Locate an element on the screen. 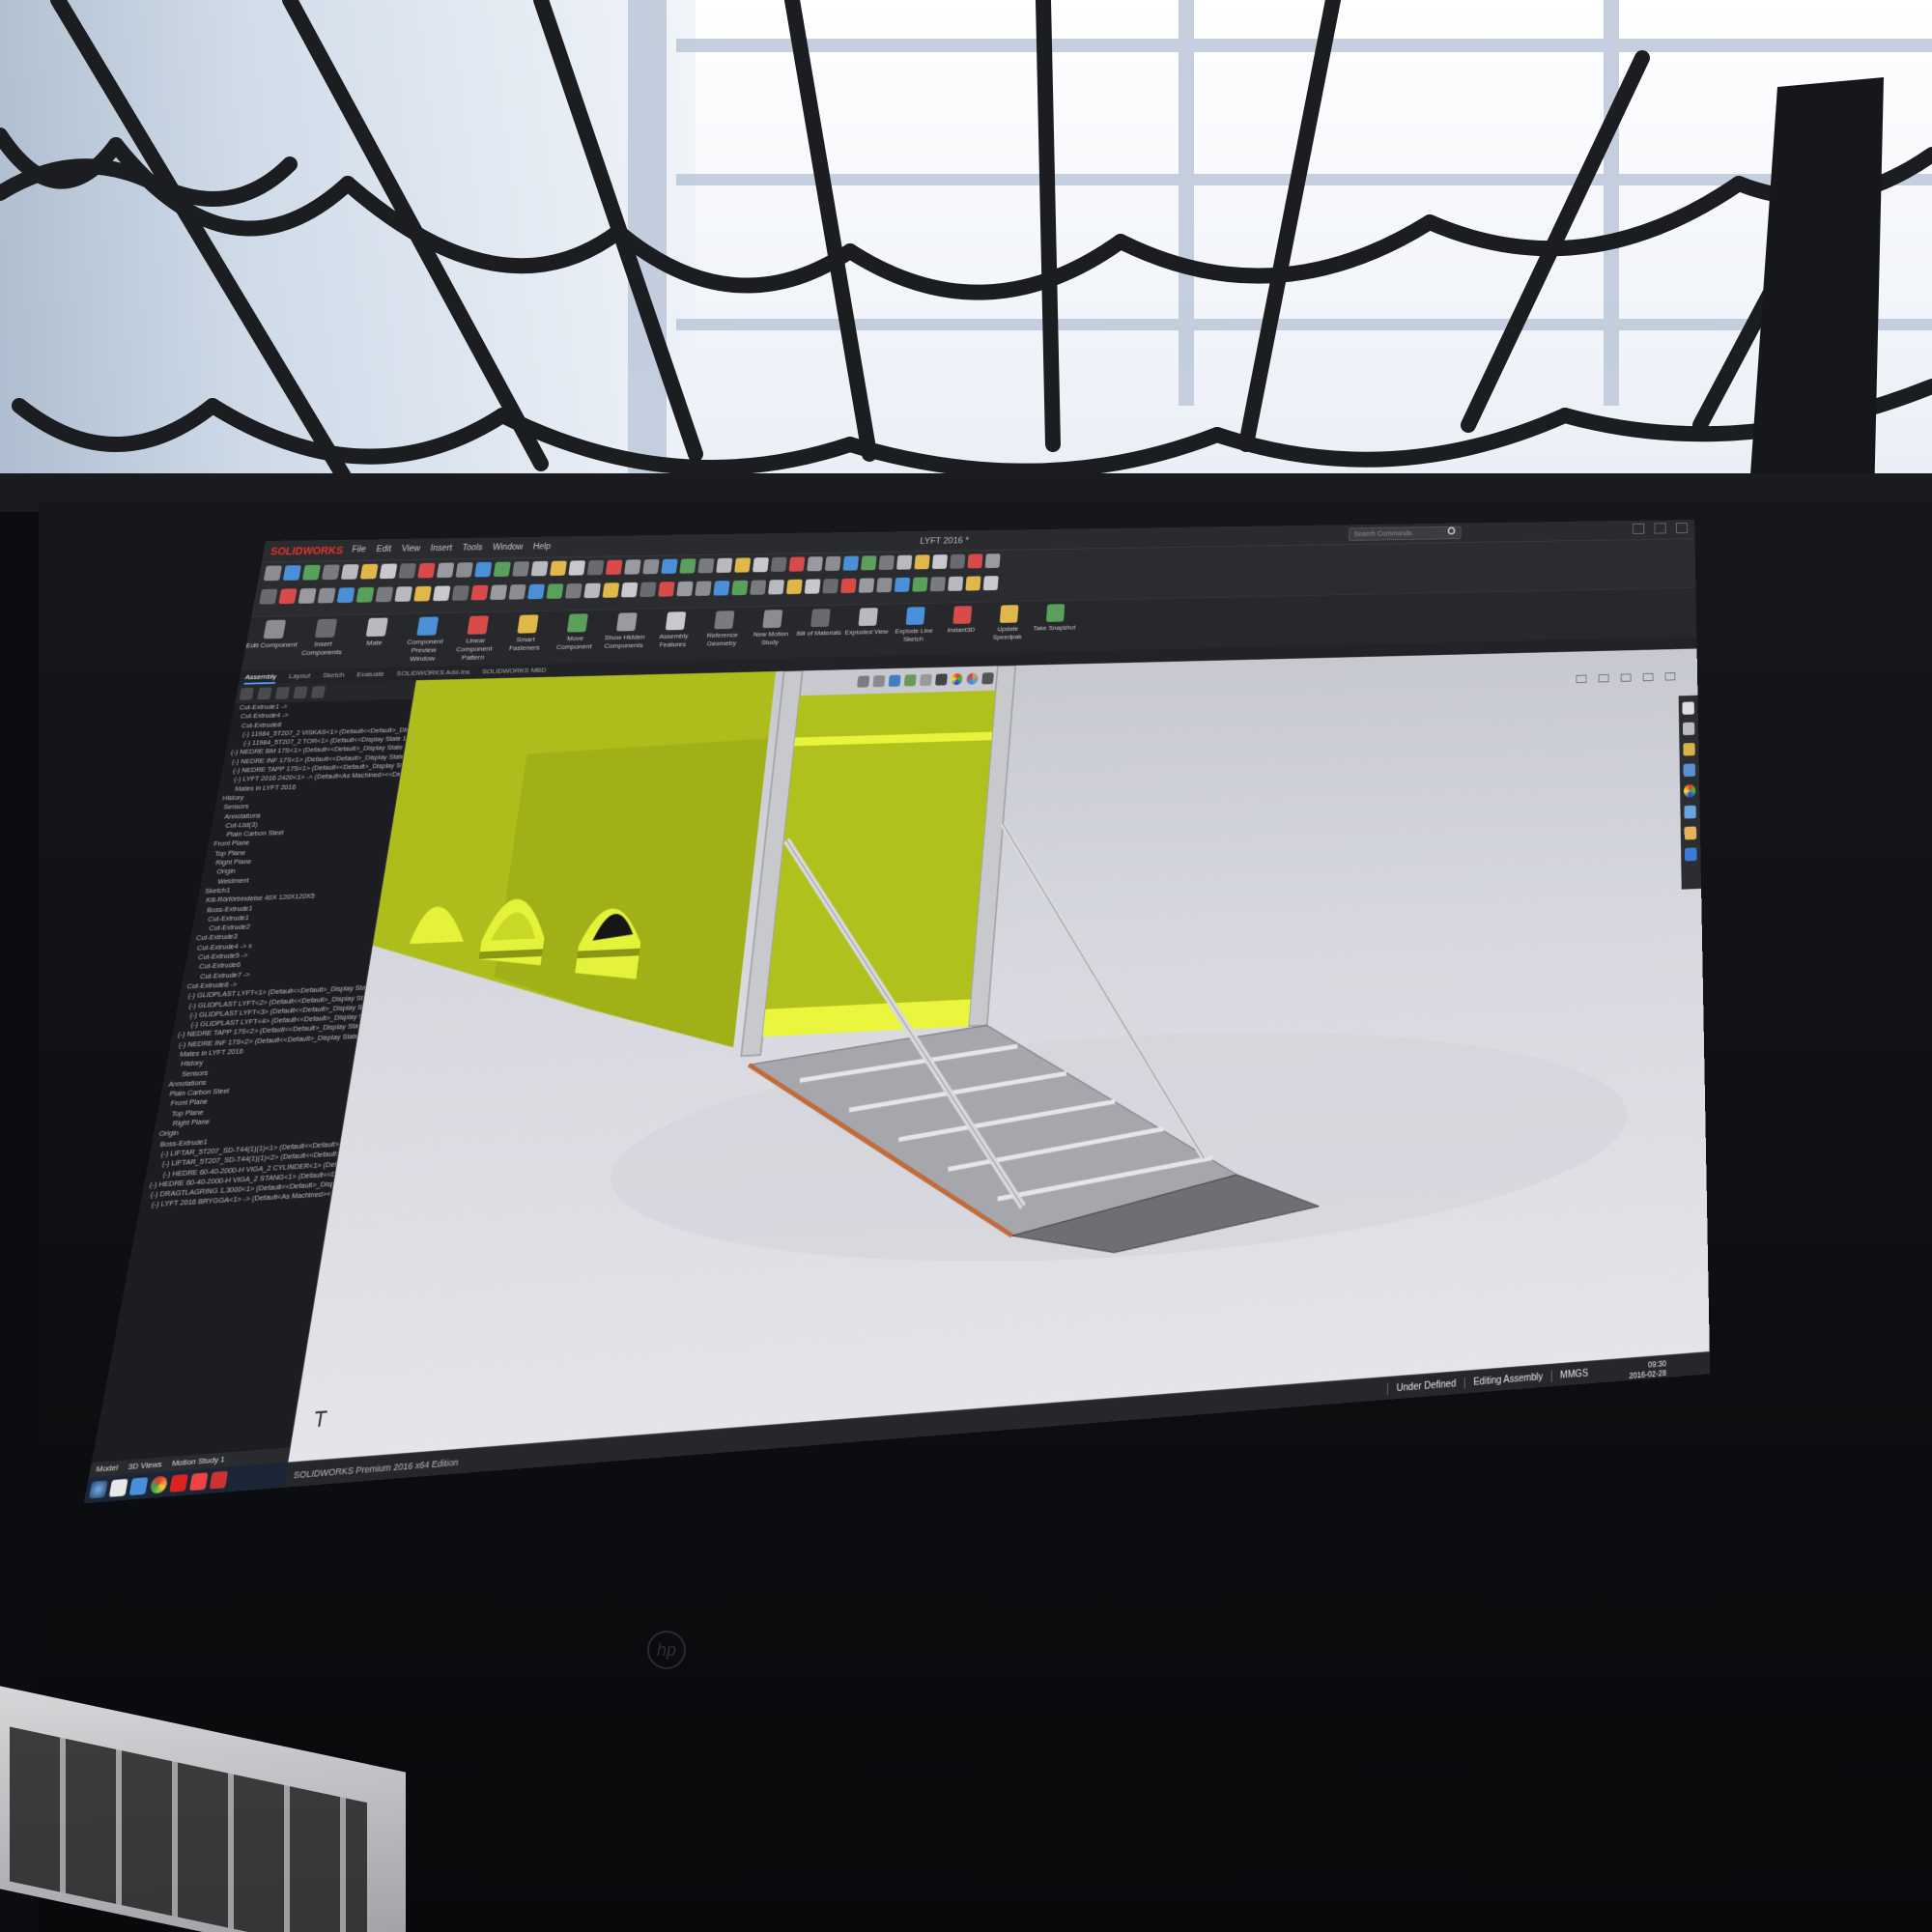 This screenshot has width=1932, height=1932. restore-button is located at coordinates (1660, 528).